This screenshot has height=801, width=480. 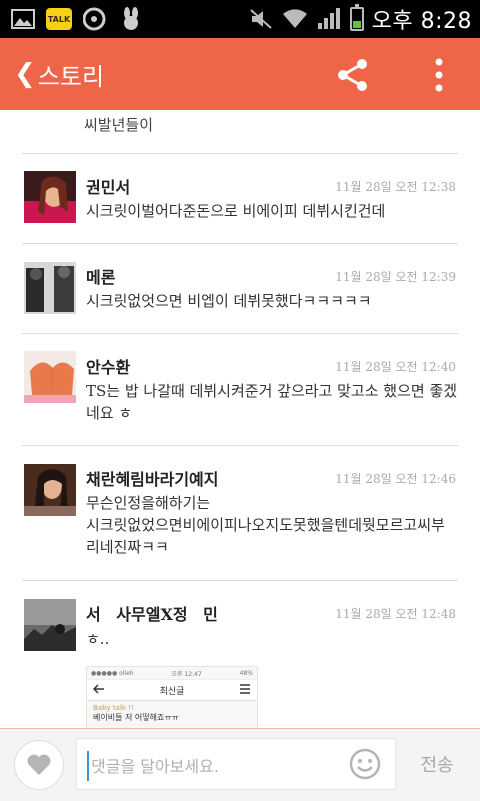 I want to click on comment-input-bar: 전송, so click(x=240, y=764).